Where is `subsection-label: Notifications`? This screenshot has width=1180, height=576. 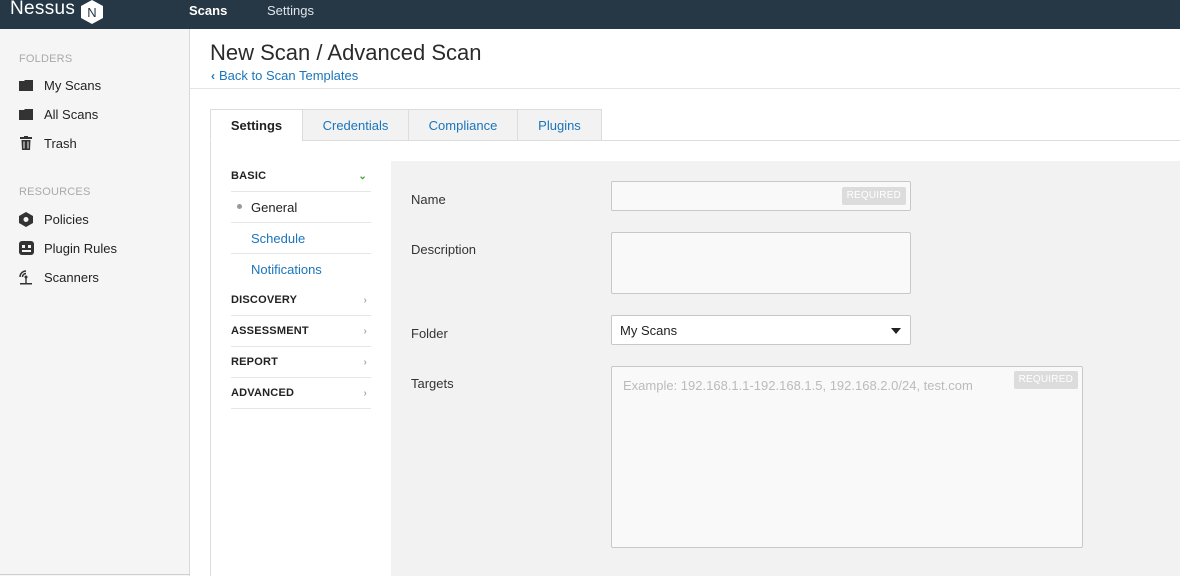 subsection-label: Notifications is located at coordinates (286, 269).